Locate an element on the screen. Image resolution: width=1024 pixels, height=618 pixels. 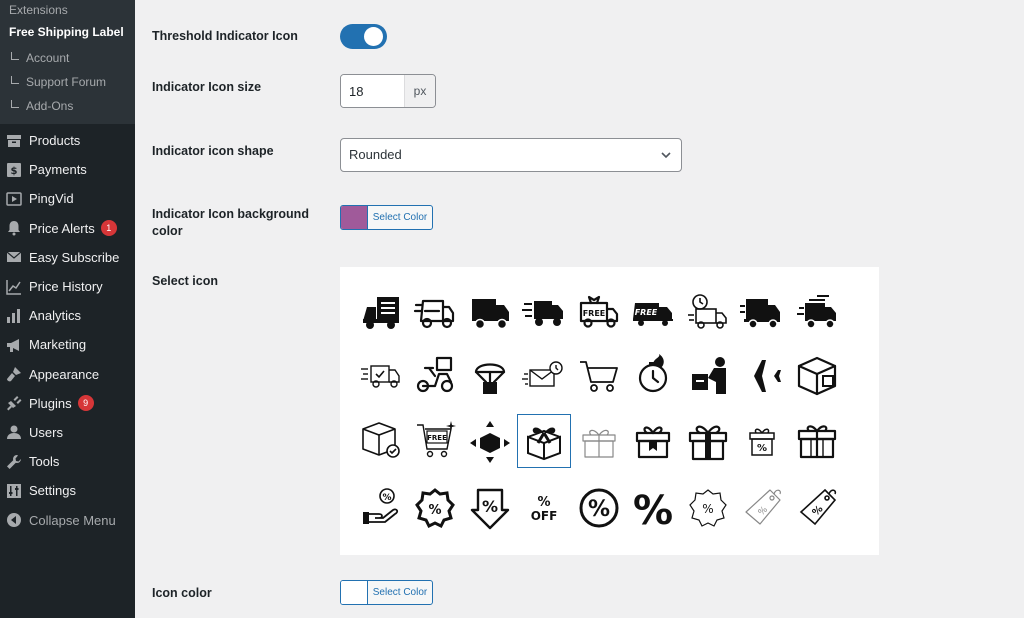
free-truck-icon: FREE is located at coordinates (653, 314).